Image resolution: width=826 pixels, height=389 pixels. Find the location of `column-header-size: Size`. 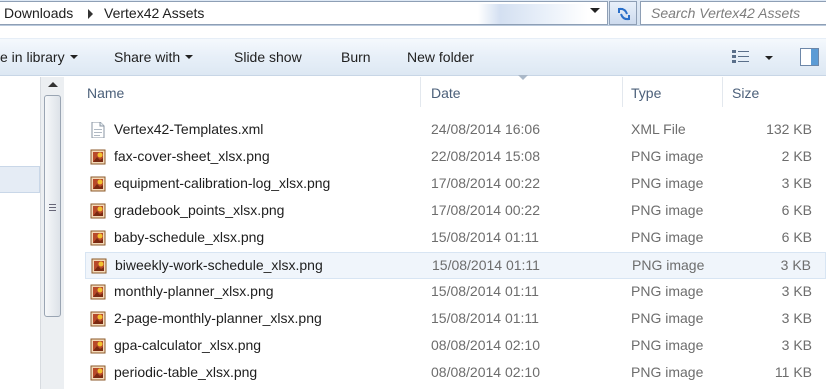

column-header-size: Size is located at coordinates (768, 92).